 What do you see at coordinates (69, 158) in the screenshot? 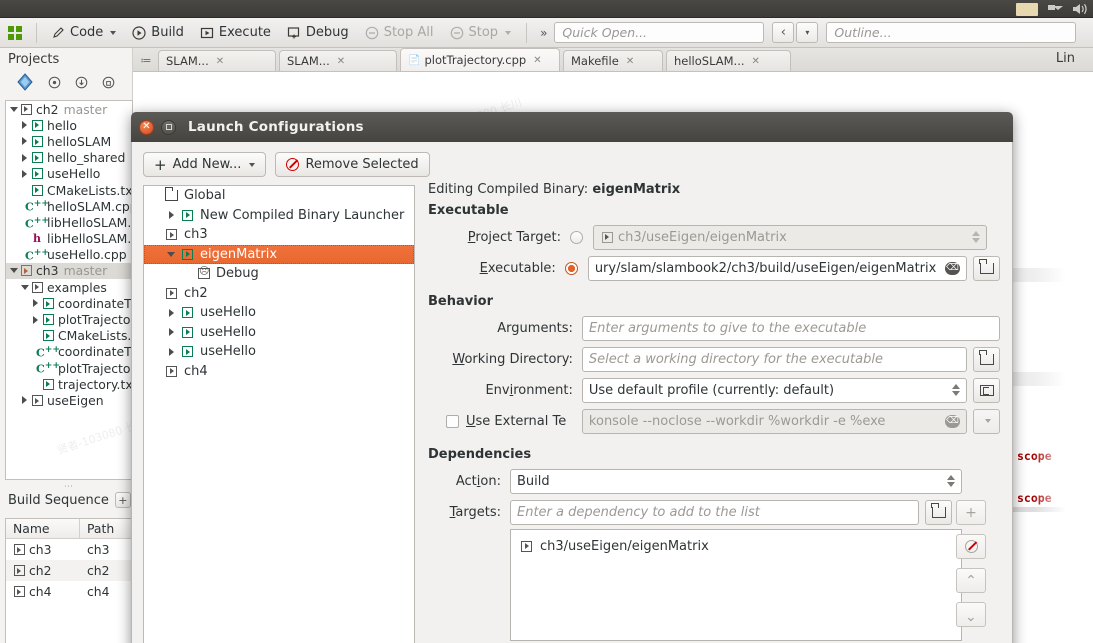
I see `project-tree-row: hello_shared` at bounding box center [69, 158].